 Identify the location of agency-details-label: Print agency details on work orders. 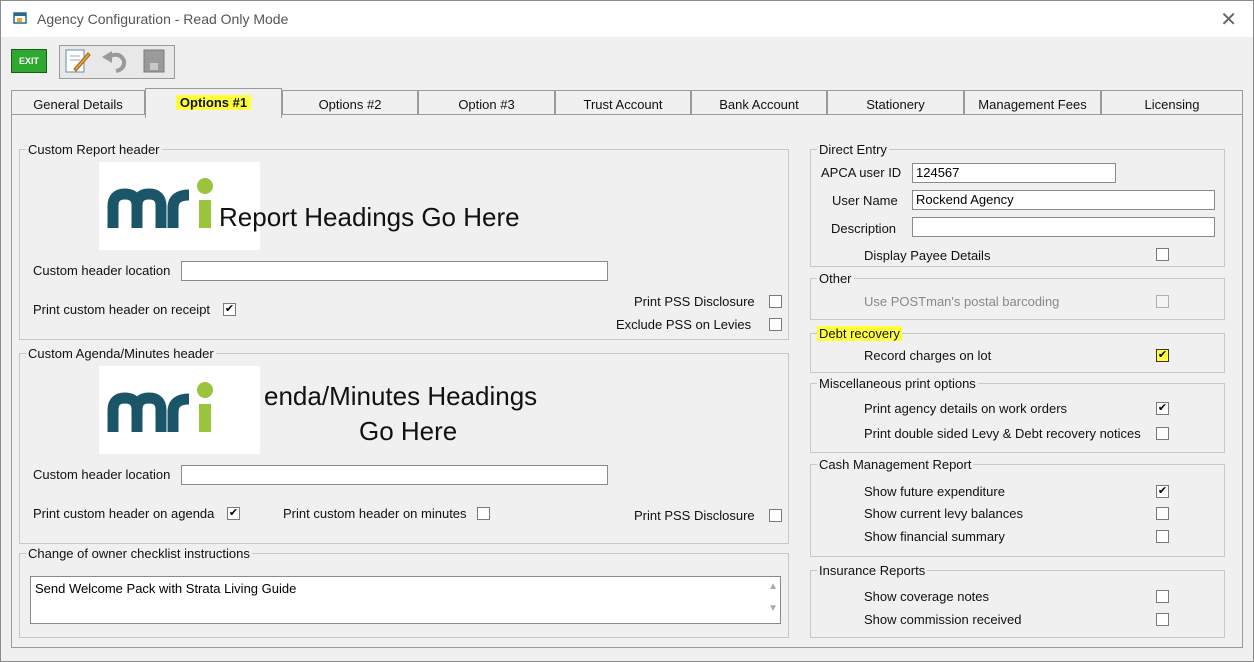
(966, 408).